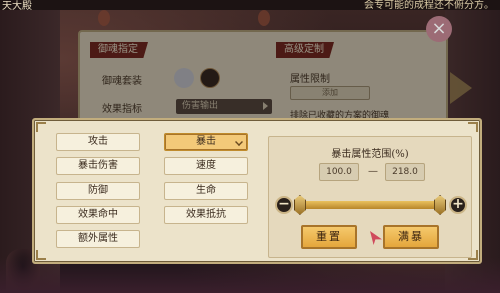  What do you see at coordinates (206, 191) in the screenshot?
I see `attr-button-hp: 生命` at bounding box center [206, 191].